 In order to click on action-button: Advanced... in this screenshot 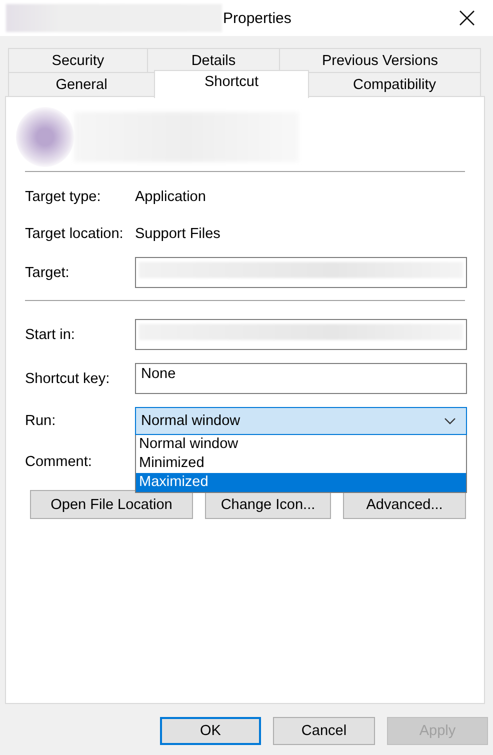, I will do `click(404, 504)`.